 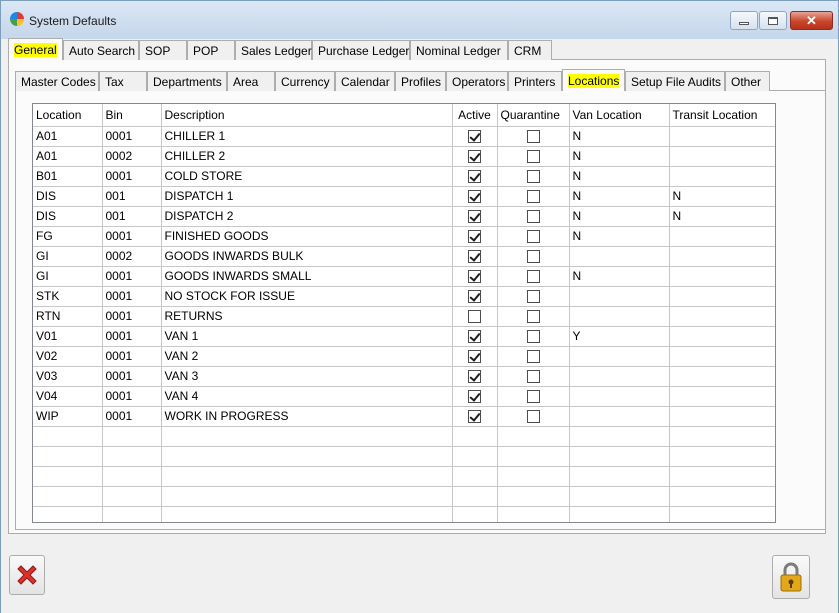 I want to click on description-cell: VAN 1, so click(x=307, y=336).